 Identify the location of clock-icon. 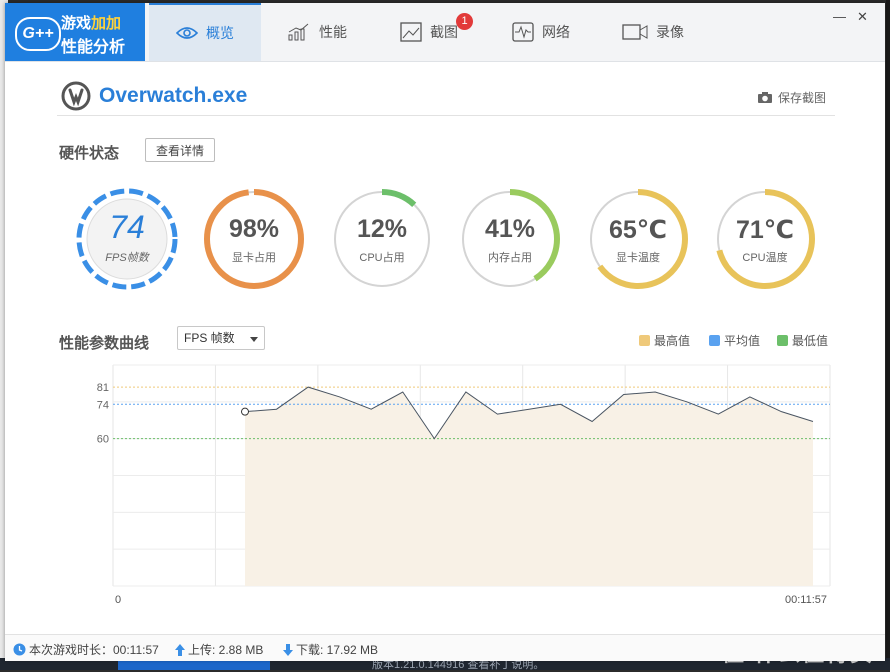
(19, 649).